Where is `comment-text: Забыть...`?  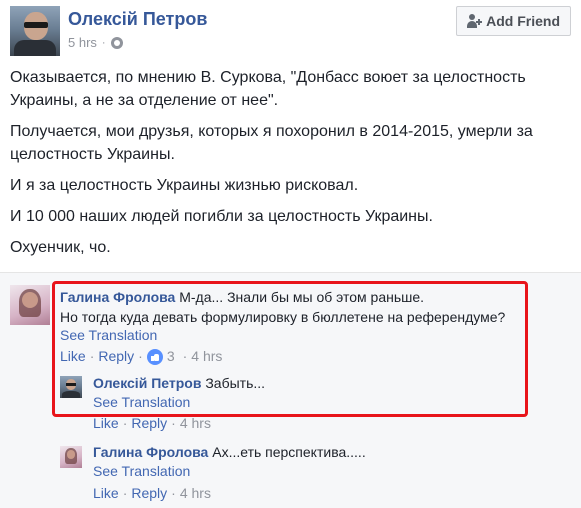 comment-text: Забыть... is located at coordinates (235, 383).